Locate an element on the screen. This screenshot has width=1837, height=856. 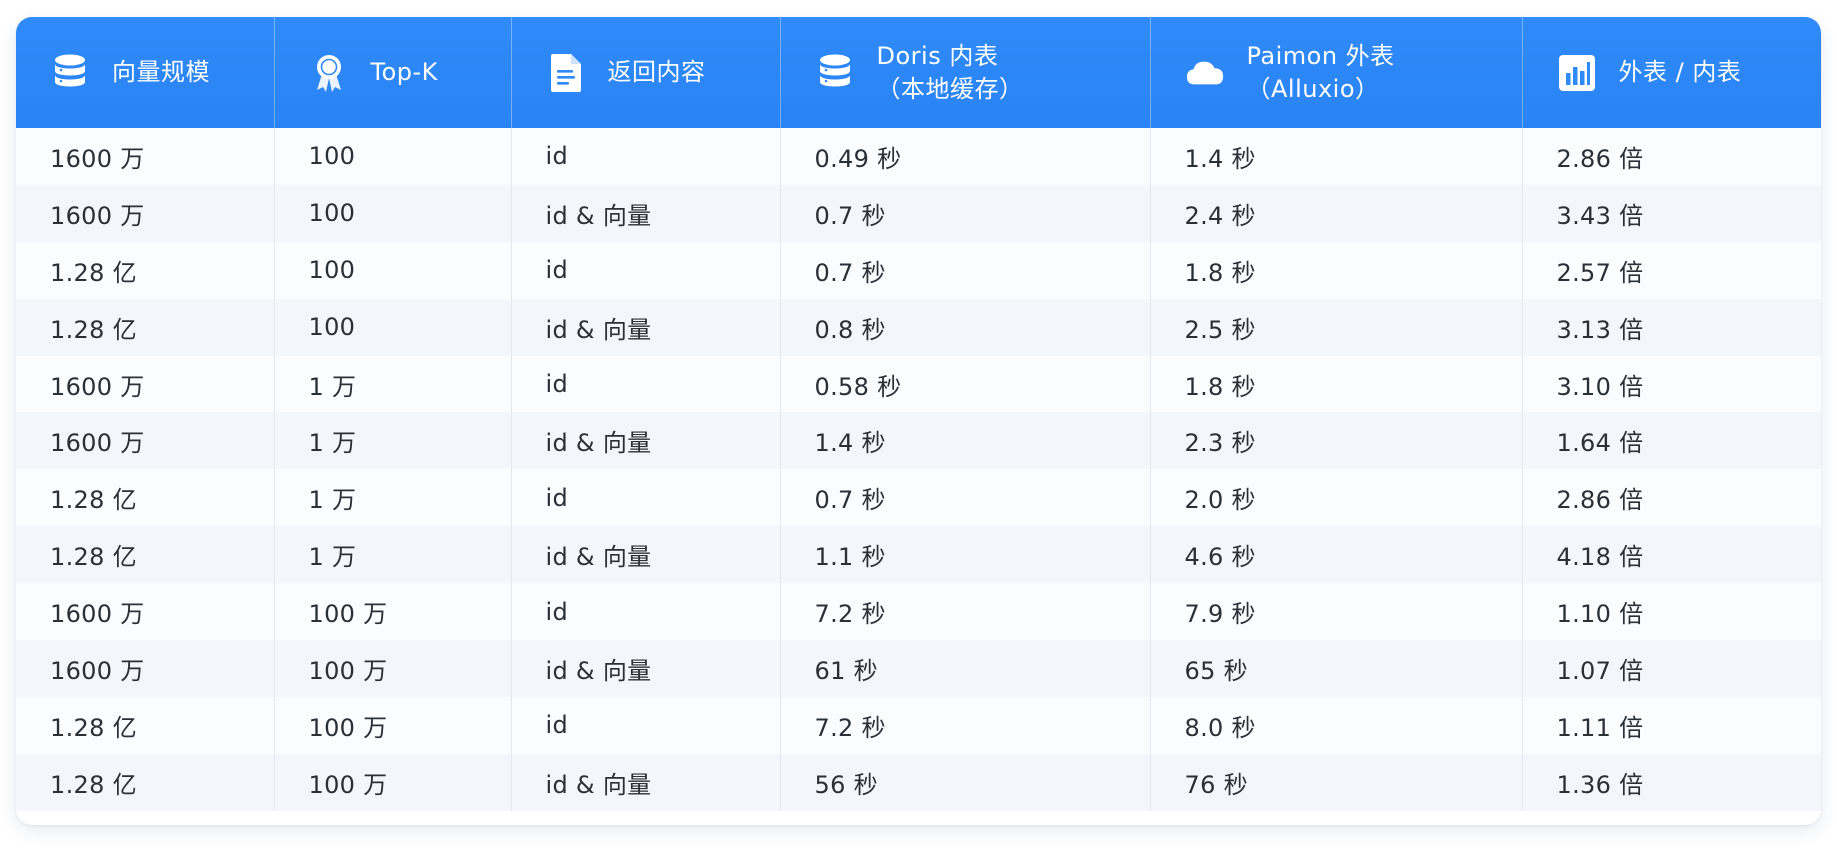
ratio-cell: 3.13 倍 is located at coordinates (1600, 329).